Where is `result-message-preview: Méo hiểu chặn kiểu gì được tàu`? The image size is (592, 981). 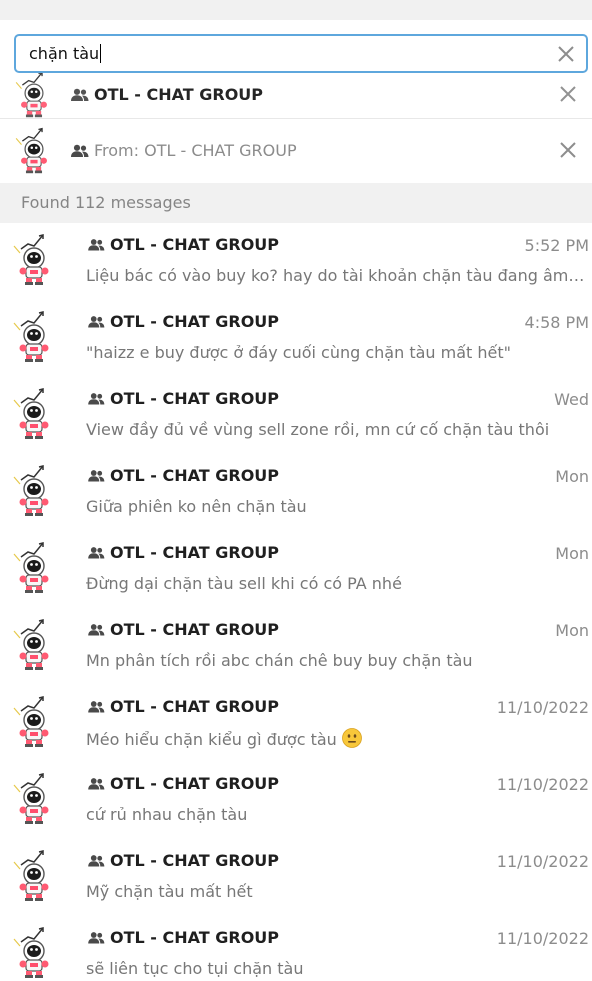 result-message-preview: Méo hiểu chặn kiểu gì được tàu is located at coordinates (337, 738).